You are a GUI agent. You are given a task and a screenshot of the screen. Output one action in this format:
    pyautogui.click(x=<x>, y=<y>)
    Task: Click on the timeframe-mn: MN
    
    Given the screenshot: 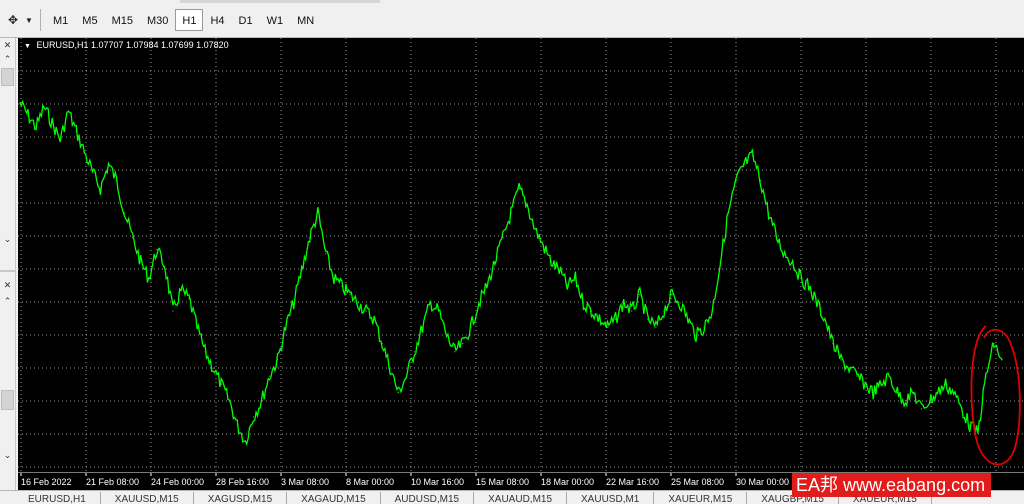 What is the action you would take?
    pyautogui.click(x=305, y=20)
    